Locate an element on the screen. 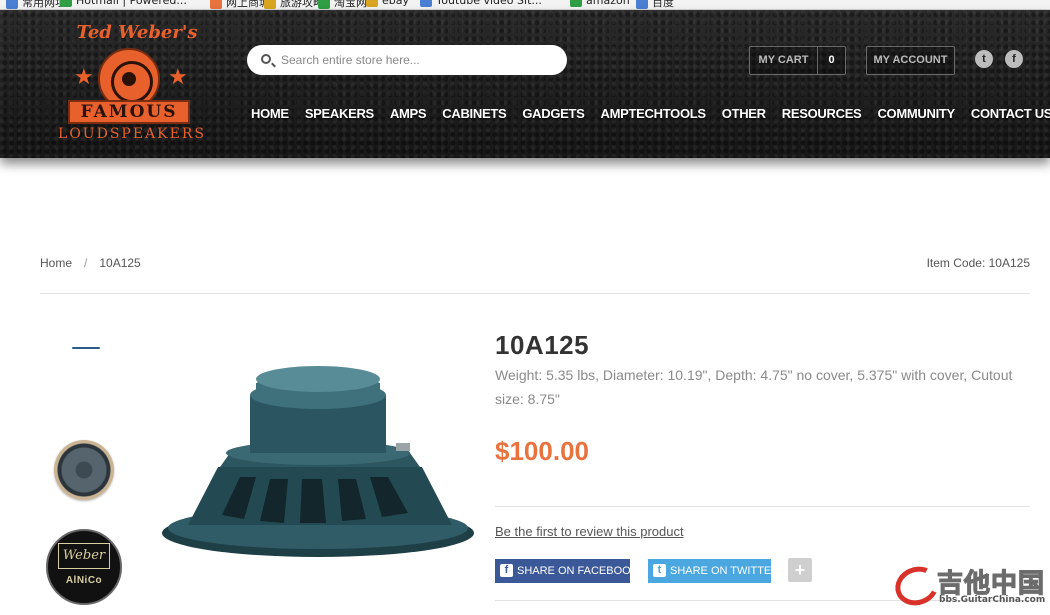 The image size is (1050, 615). thumbnail-alnico-badge: Weber AlNiCo is located at coordinates (84, 567).